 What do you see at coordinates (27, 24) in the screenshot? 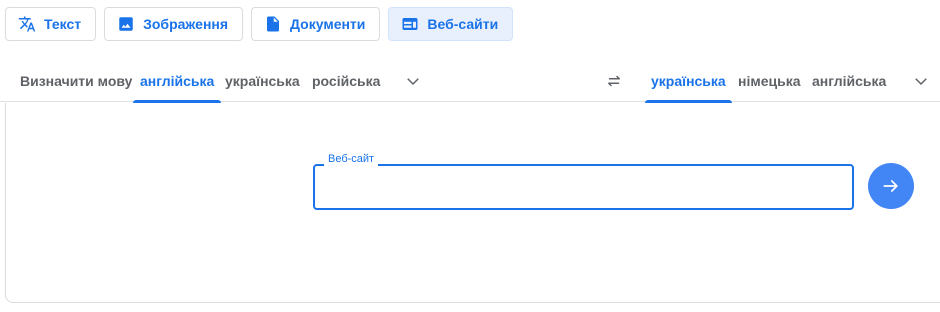
I see `translate-icon` at bounding box center [27, 24].